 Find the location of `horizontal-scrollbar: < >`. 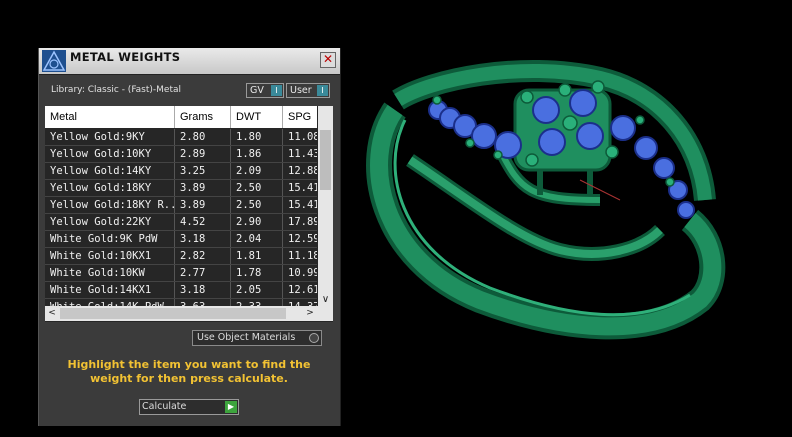

horizontal-scrollbar: < > is located at coordinates (189, 313).